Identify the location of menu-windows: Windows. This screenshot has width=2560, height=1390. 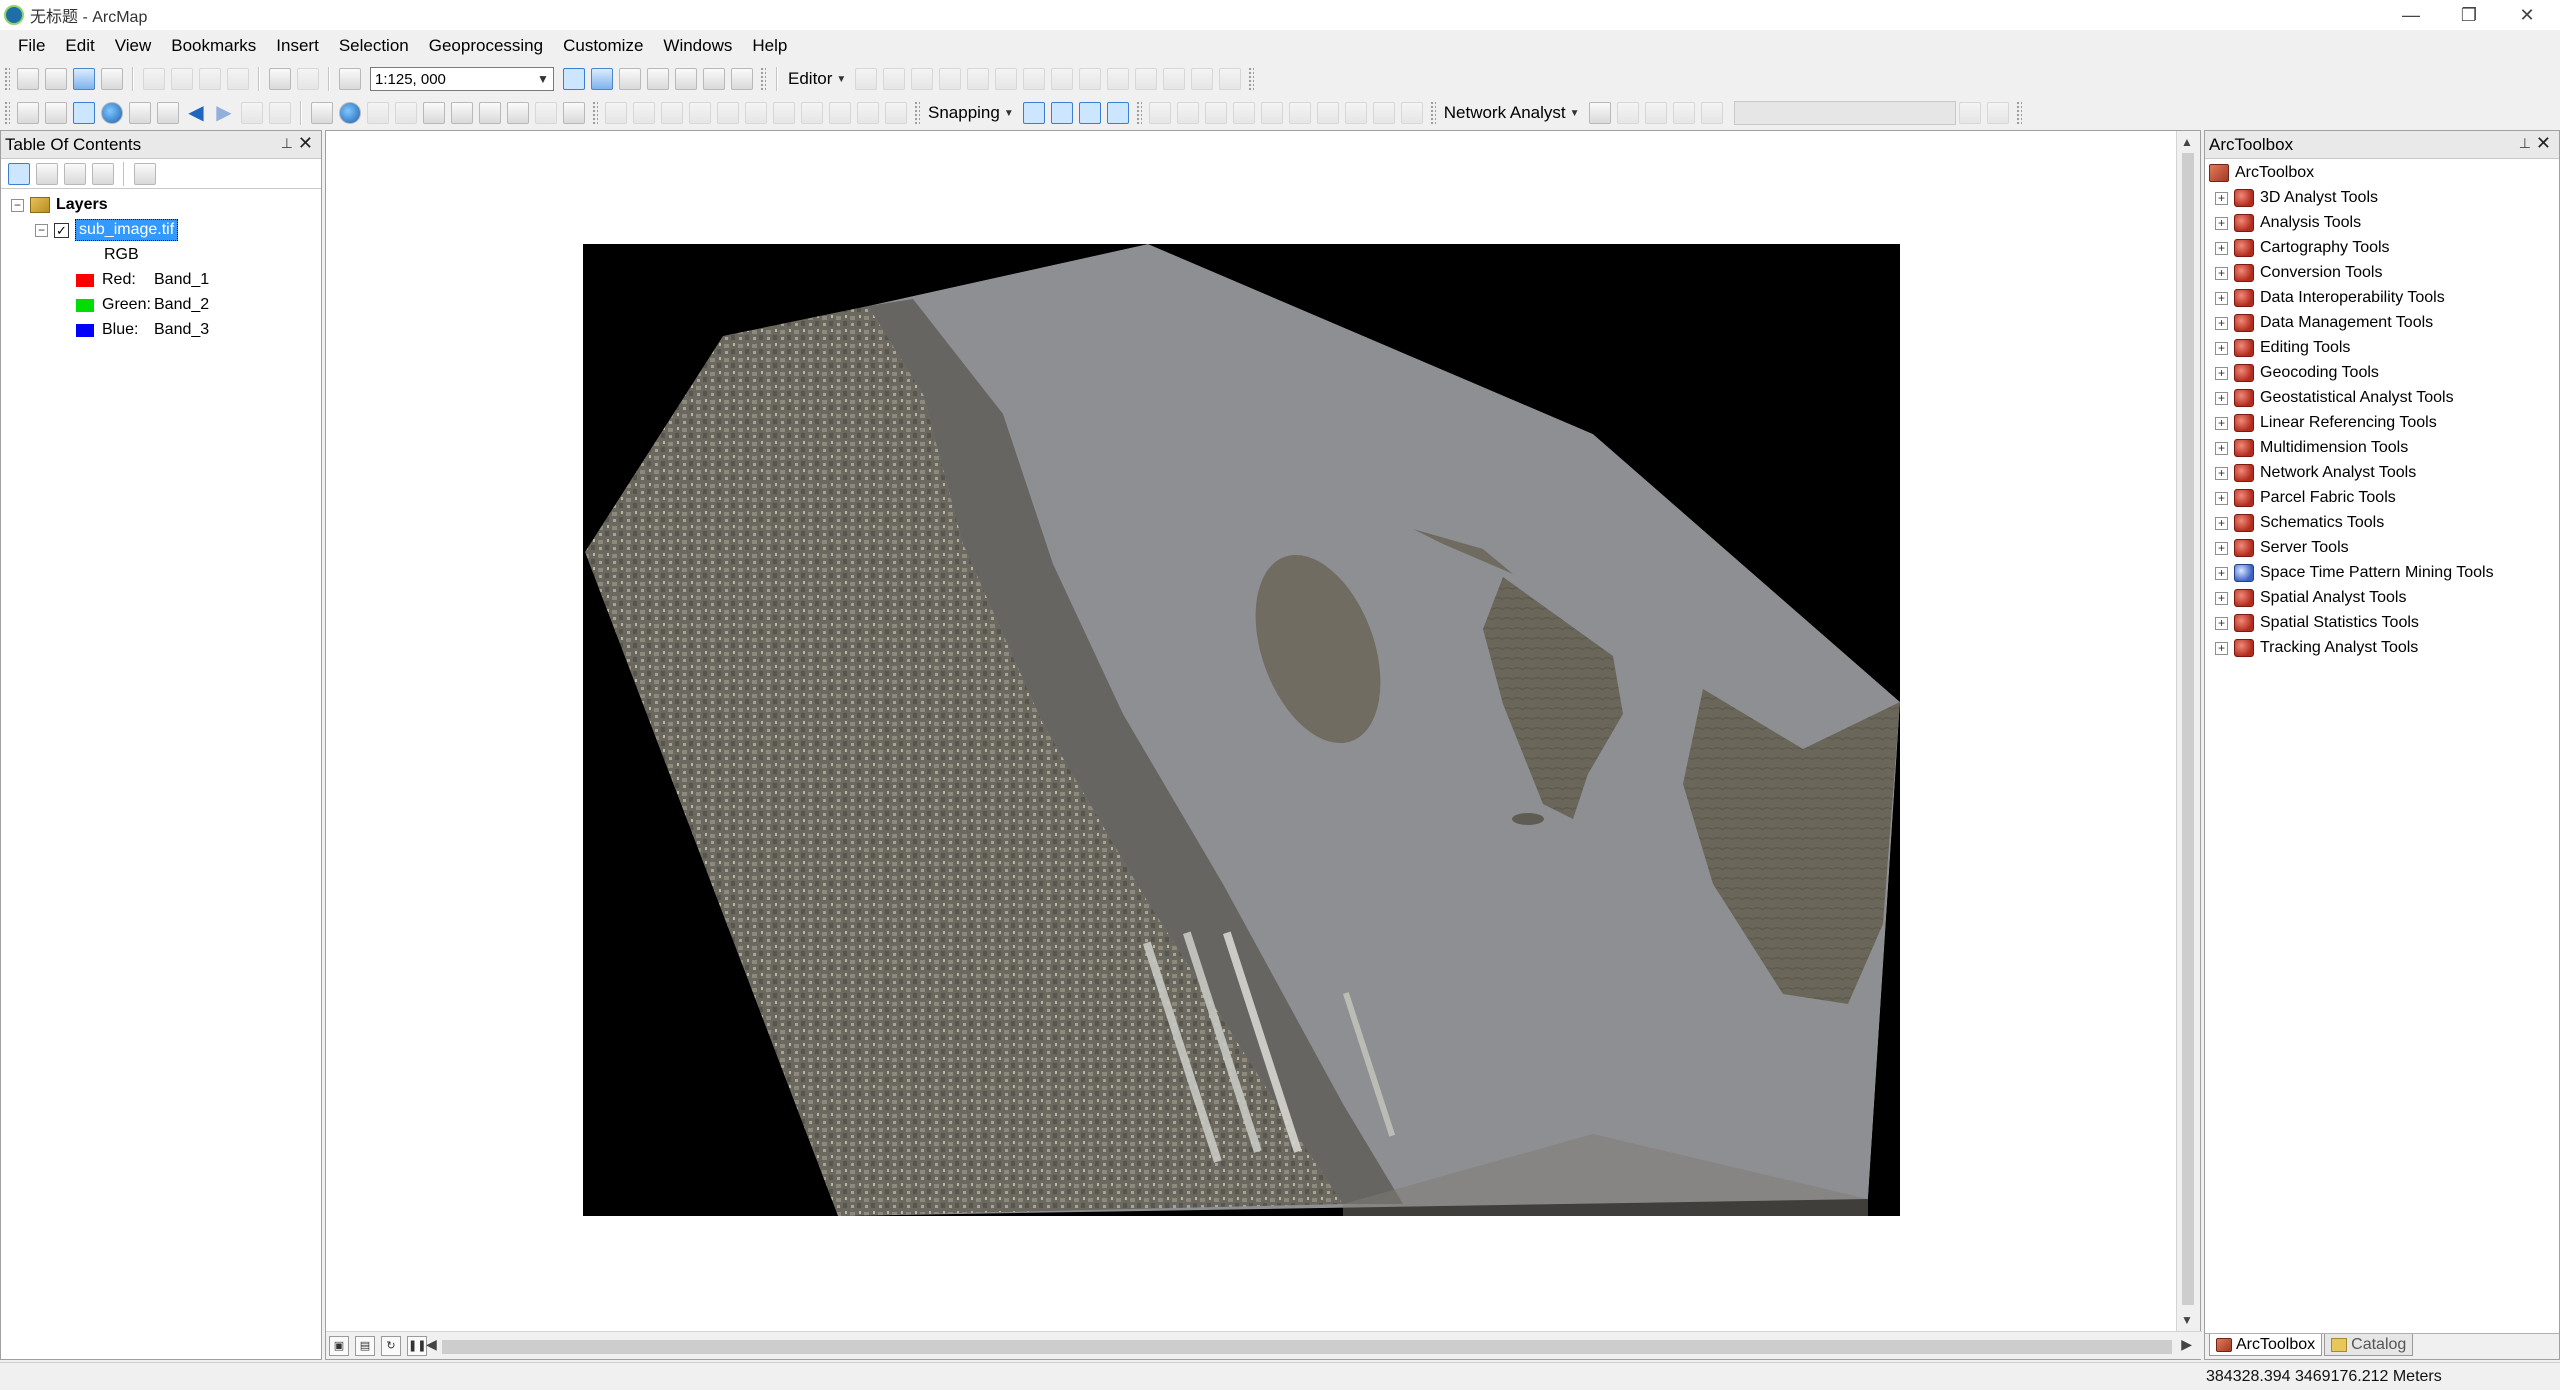
(697, 46).